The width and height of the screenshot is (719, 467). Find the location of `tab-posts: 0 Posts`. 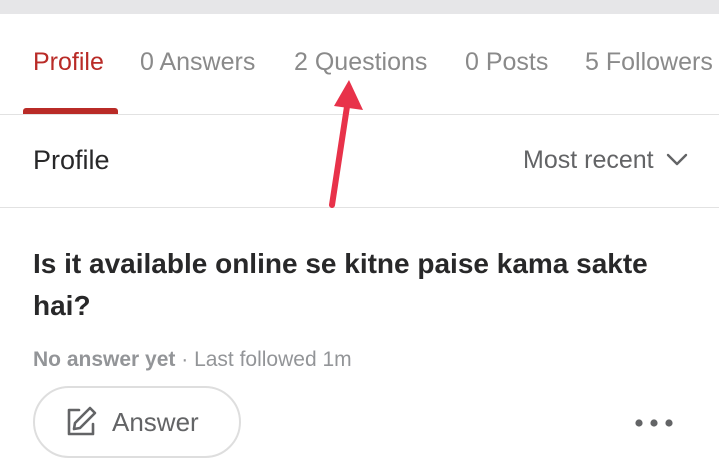

tab-posts: 0 Posts is located at coordinates (506, 62).